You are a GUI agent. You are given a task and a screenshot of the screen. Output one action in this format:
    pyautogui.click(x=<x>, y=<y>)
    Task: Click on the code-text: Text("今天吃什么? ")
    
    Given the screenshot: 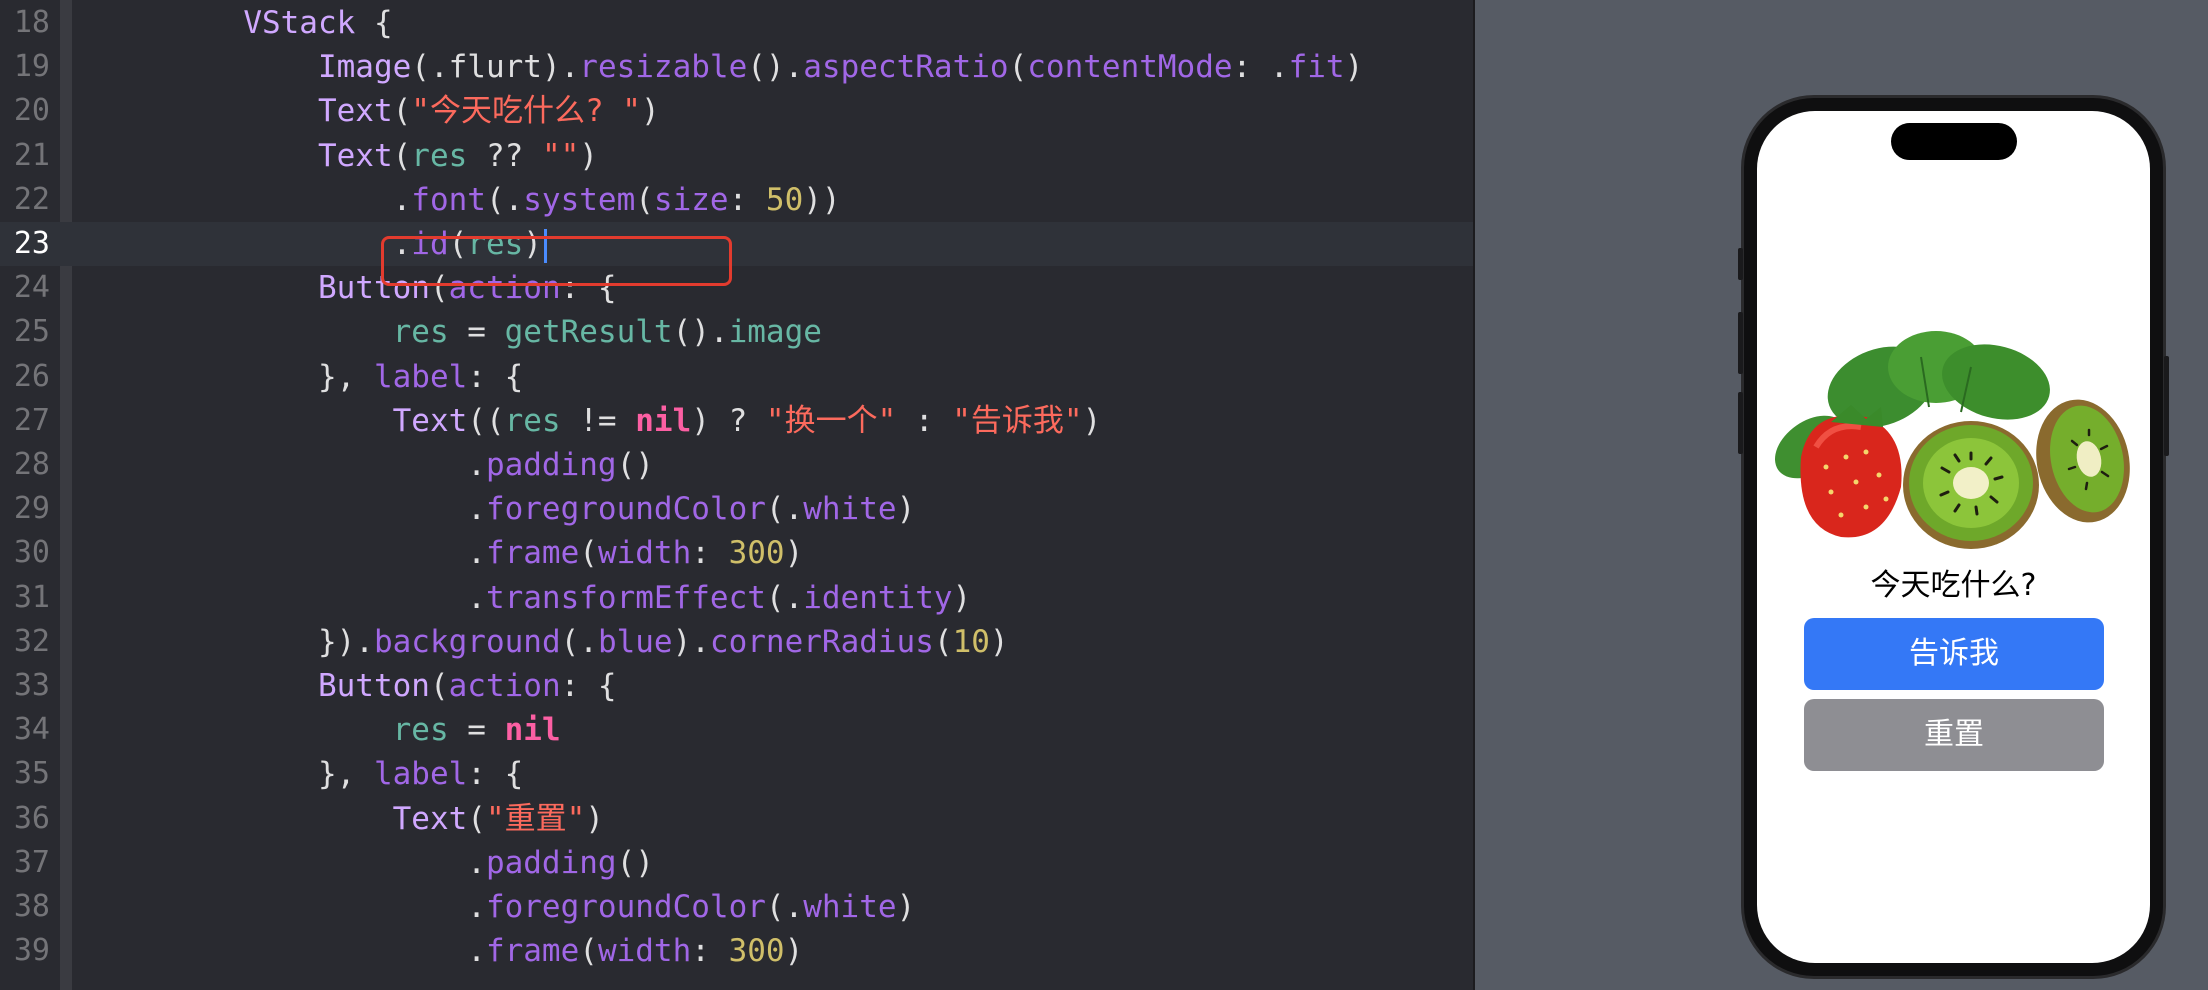 What is the action you would take?
    pyautogui.click(x=377, y=111)
    